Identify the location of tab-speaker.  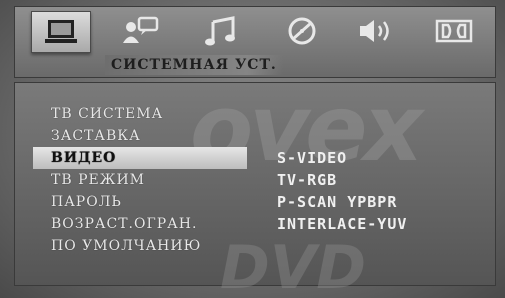
(378, 31).